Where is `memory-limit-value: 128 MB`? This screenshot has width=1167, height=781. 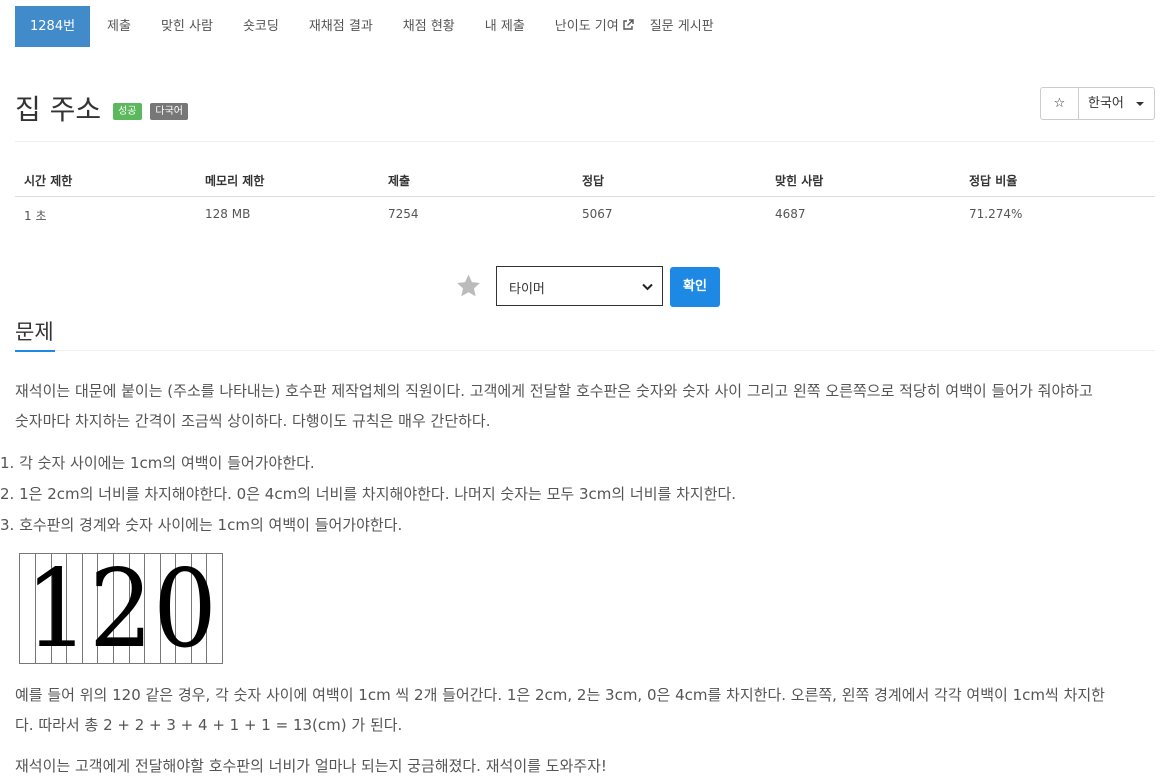
memory-limit-value: 128 MB is located at coordinates (228, 214).